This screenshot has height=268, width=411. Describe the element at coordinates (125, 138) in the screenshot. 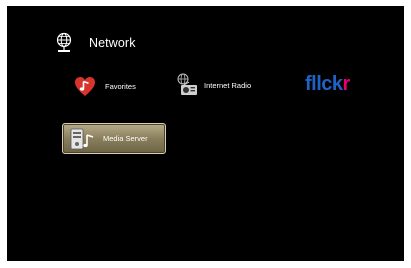

I see `media-server-label: Media Server` at that location.